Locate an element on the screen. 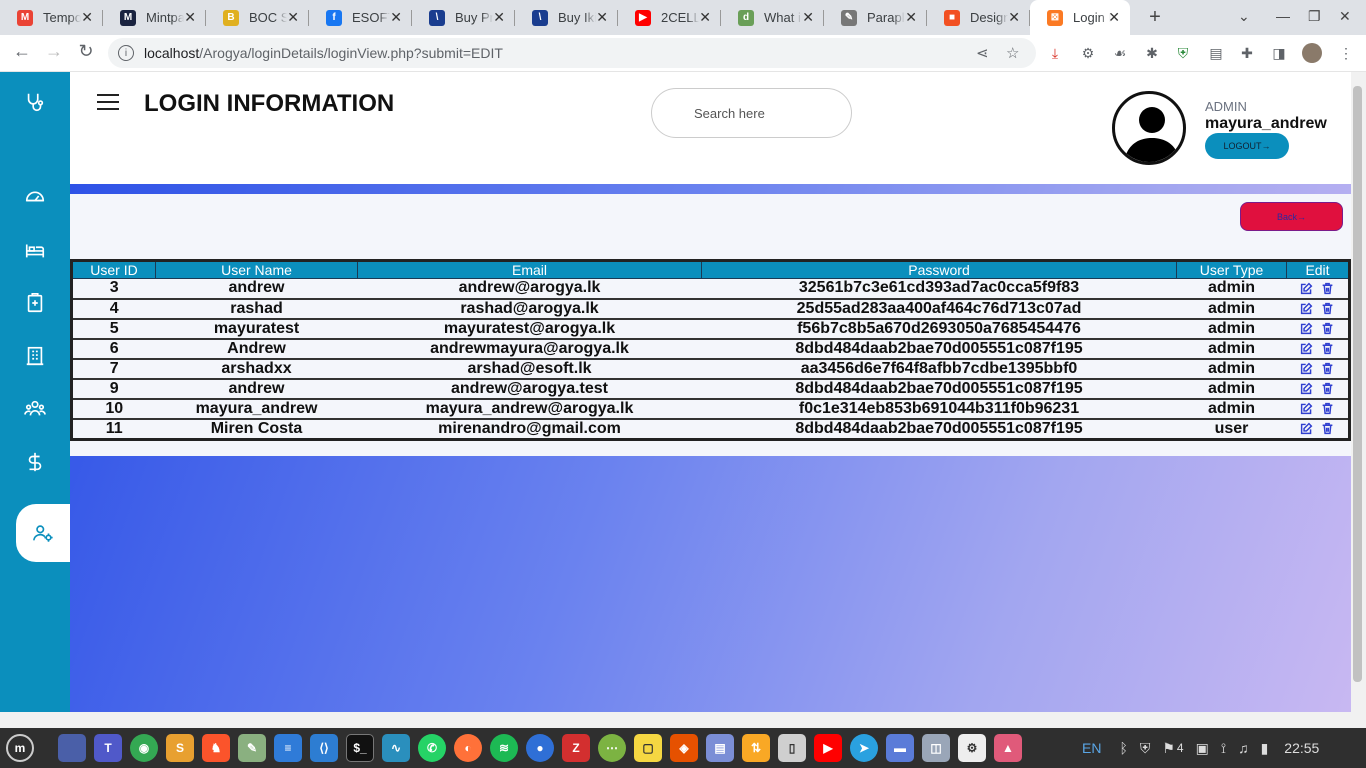  dollar-icon is located at coordinates (35, 462).